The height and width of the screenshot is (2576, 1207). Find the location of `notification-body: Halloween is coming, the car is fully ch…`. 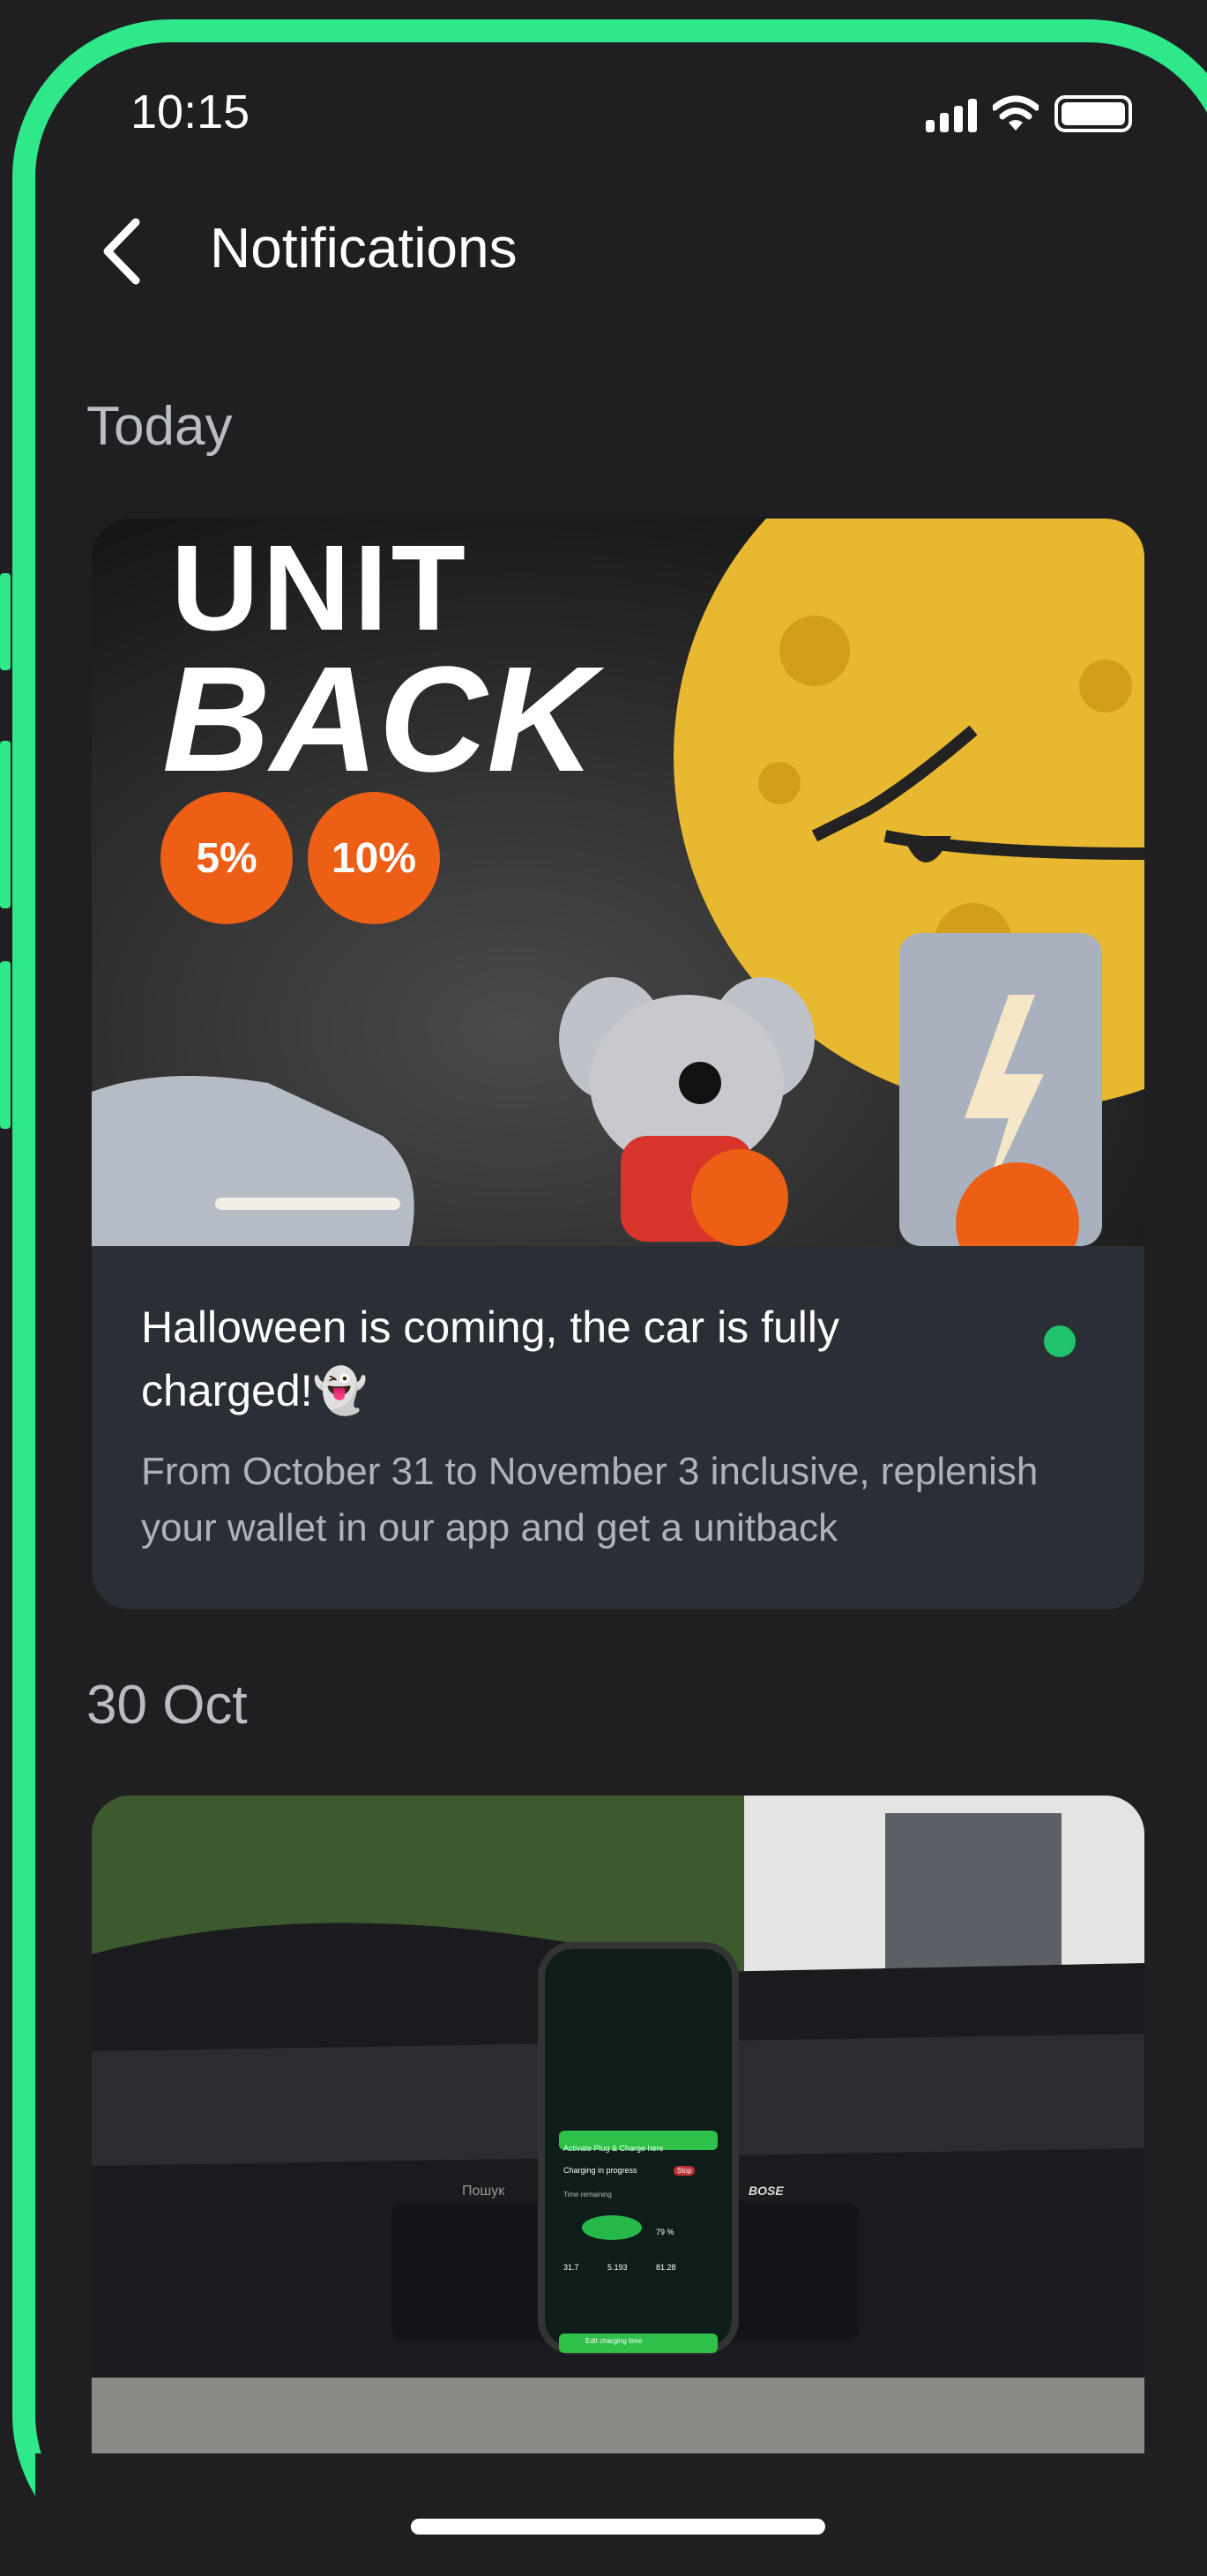

notification-body: Halloween is coming, the car is fully ch… is located at coordinates (618, 1427).